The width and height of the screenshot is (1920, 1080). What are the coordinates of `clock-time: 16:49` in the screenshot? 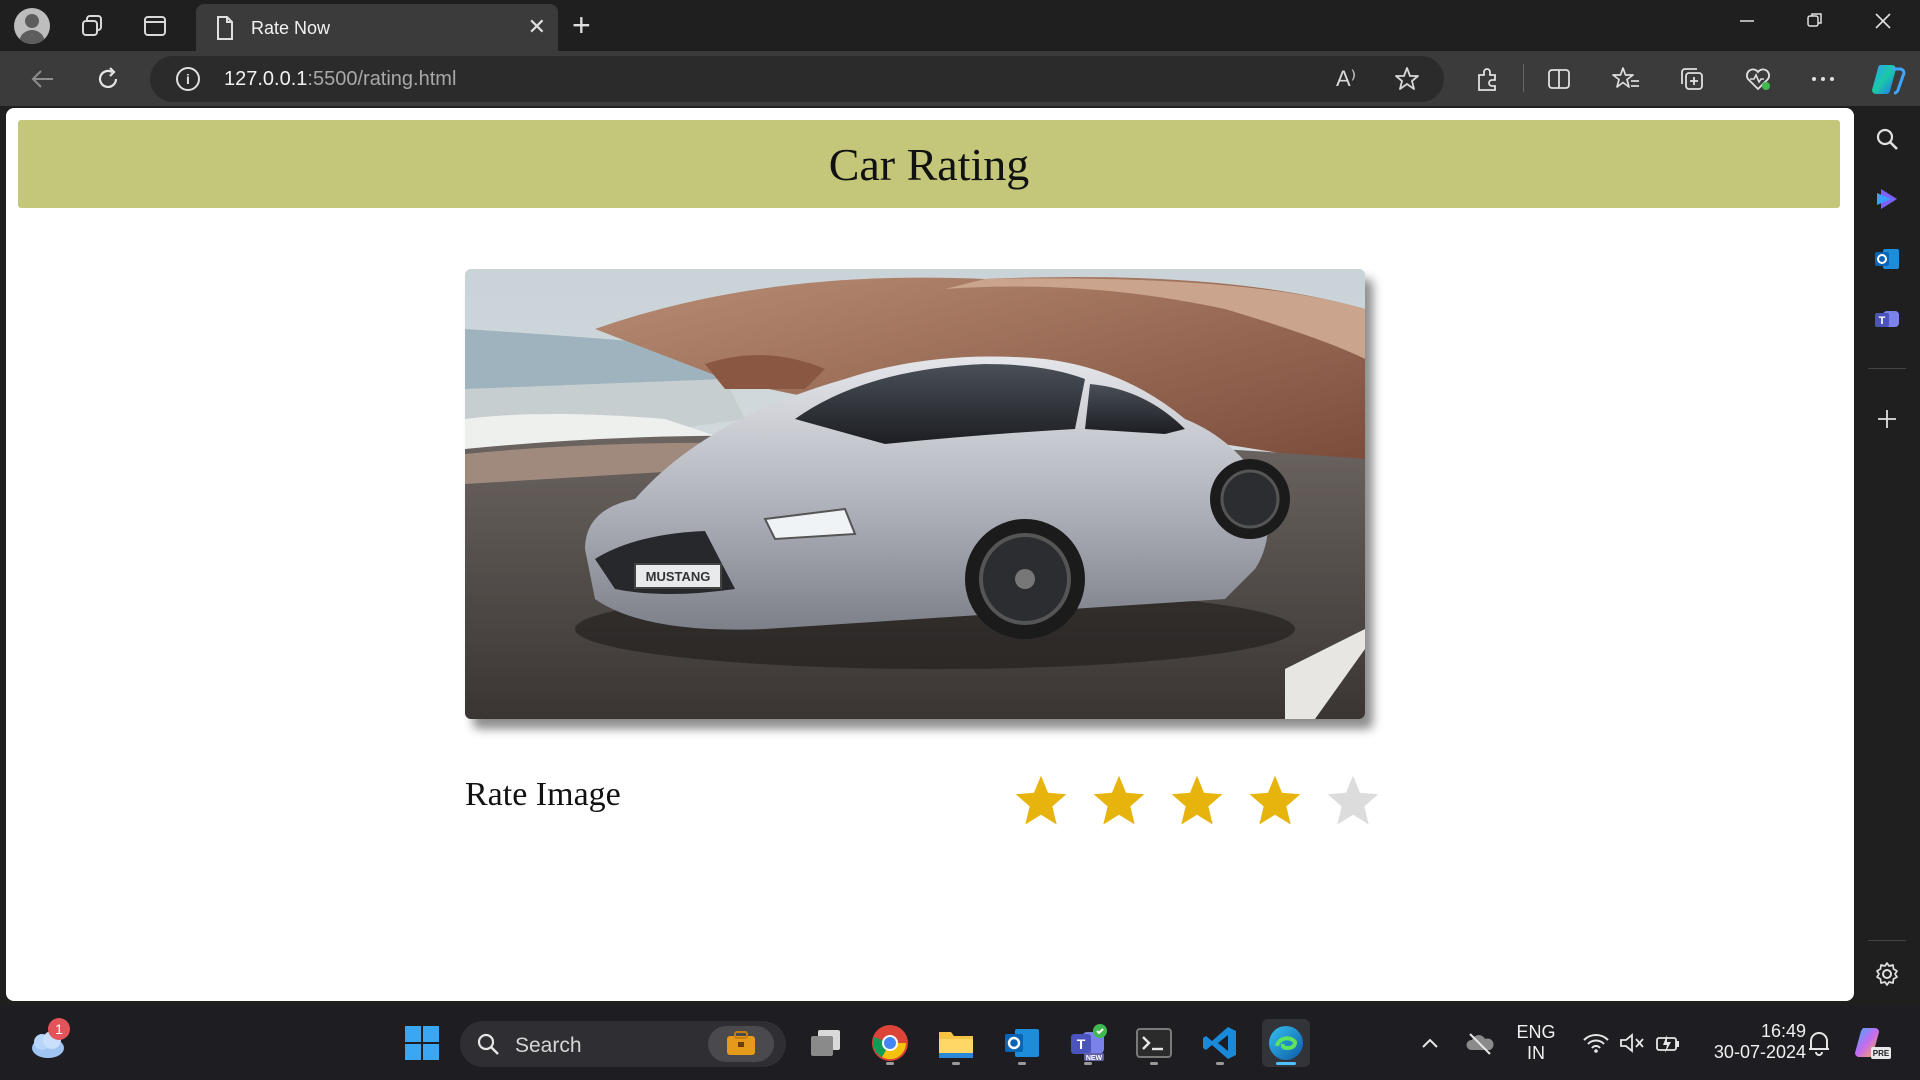 It's located at (1783, 1031).